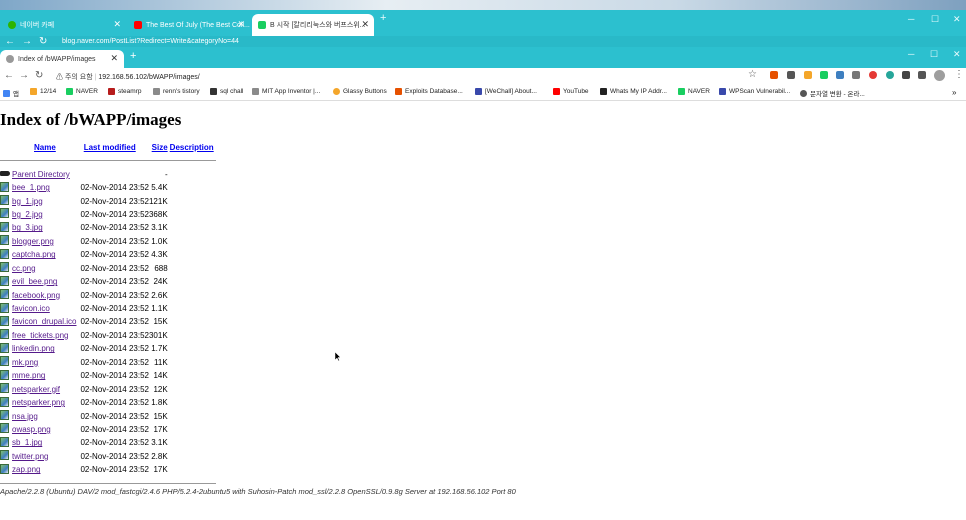 This screenshot has height=520, width=966. Describe the element at coordinates (192, 147) in the screenshot. I see `sort-by-description-link: Description` at that location.